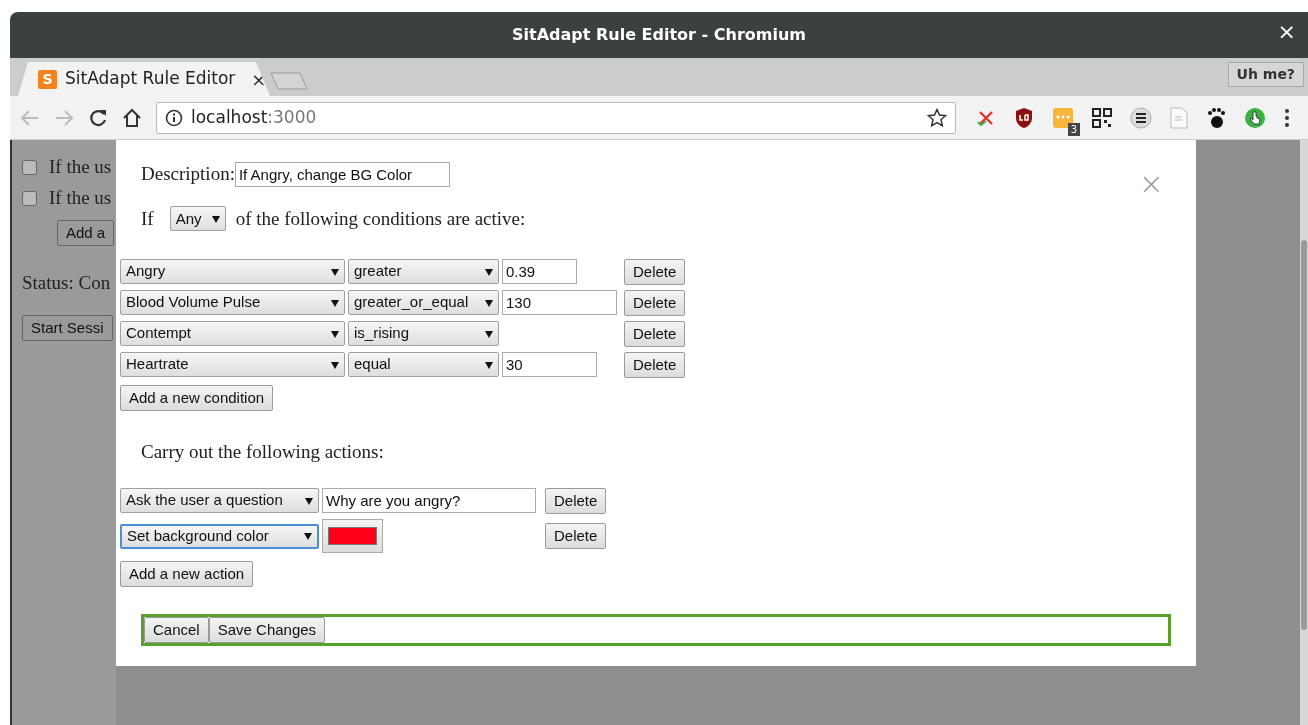 This screenshot has width=1308, height=725. What do you see at coordinates (263, 451) in the screenshot?
I see `actions-label: Carry out the following actions:` at bounding box center [263, 451].